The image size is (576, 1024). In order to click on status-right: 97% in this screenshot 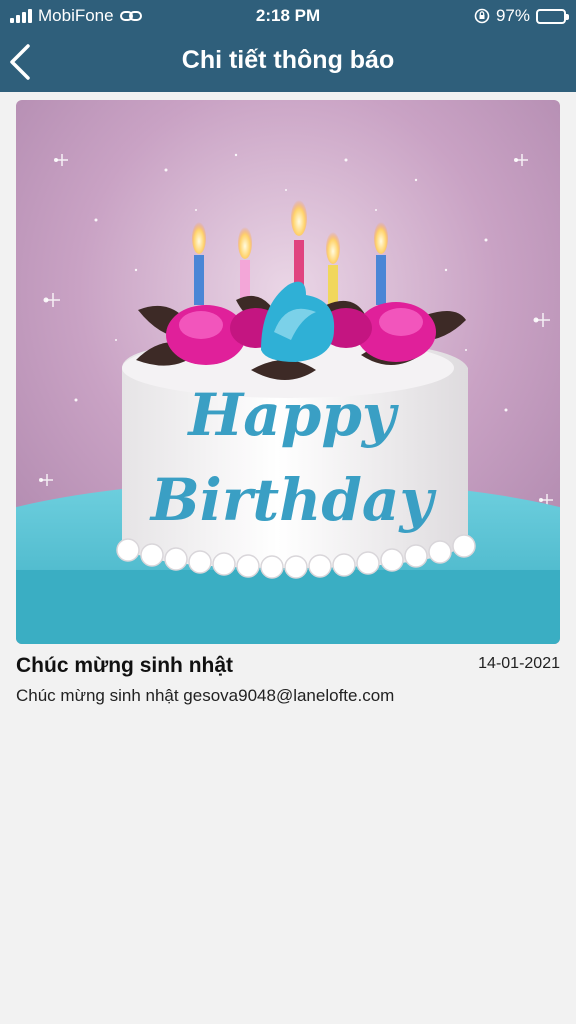, I will do `click(521, 16)`.